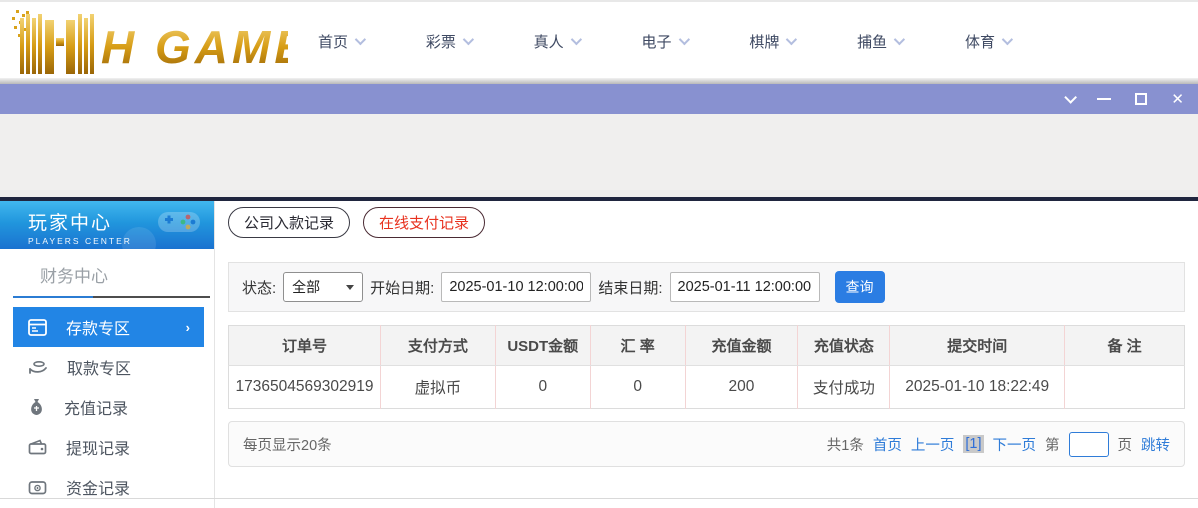 The image size is (1198, 508). Describe the element at coordinates (1052, 445) in the screenshot. I see `jump-prefix-label: 第` at that location.